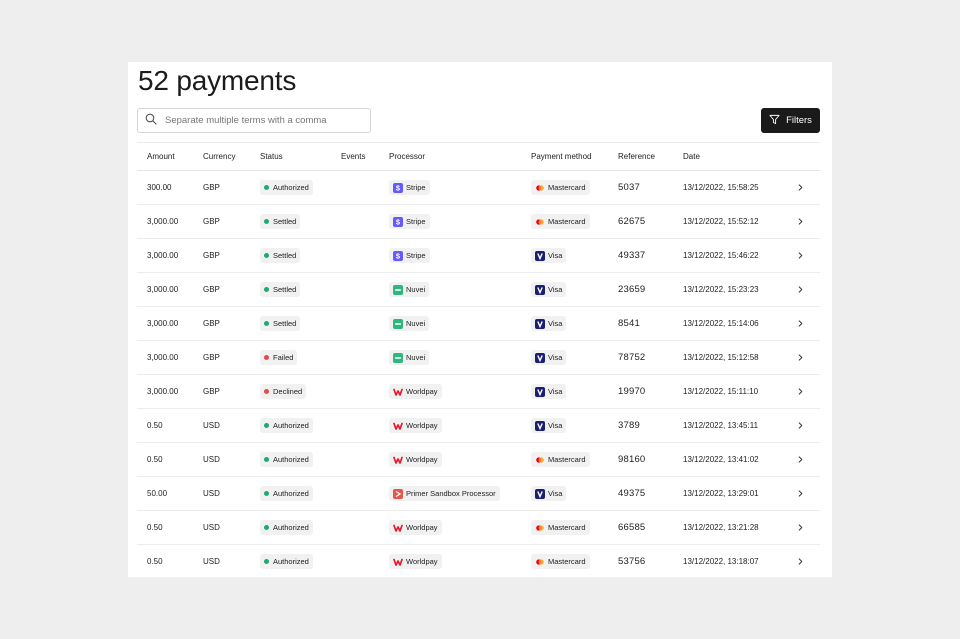  I want to click on processor-badge: Primer Sandbox Processor, so click(444, 493).